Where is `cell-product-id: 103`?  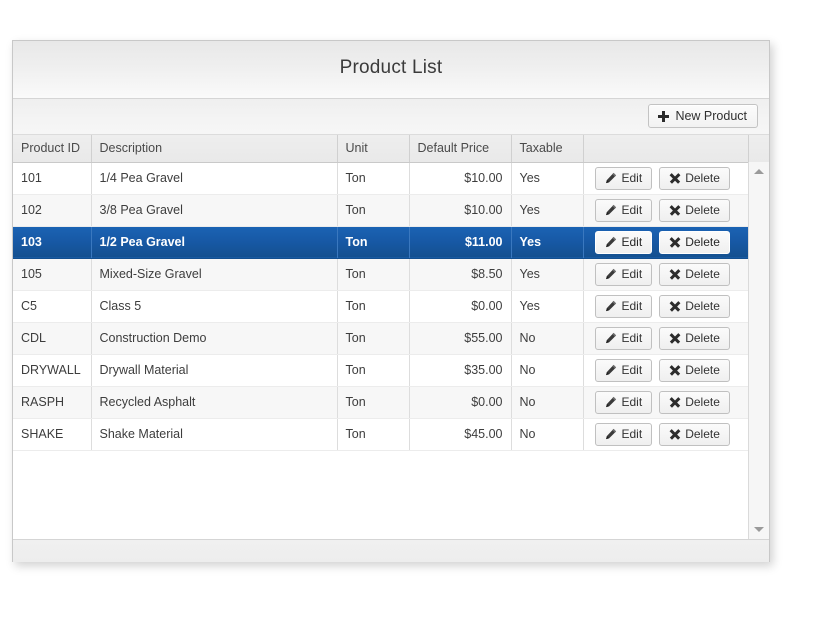 cell-product-id: 103 is located at coordinates (52, 242).